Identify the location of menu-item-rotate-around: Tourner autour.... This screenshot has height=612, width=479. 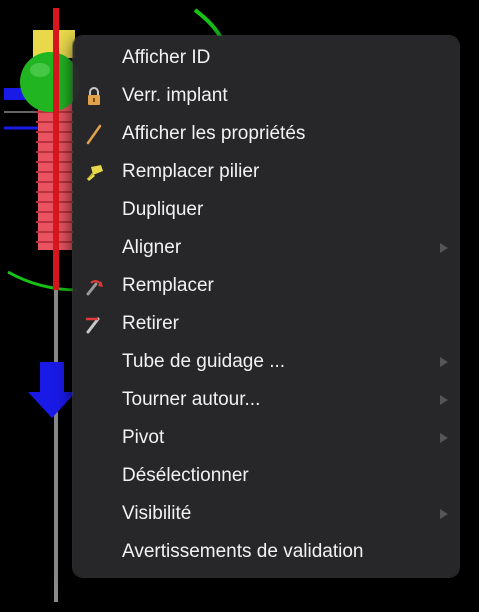
(266, 400).